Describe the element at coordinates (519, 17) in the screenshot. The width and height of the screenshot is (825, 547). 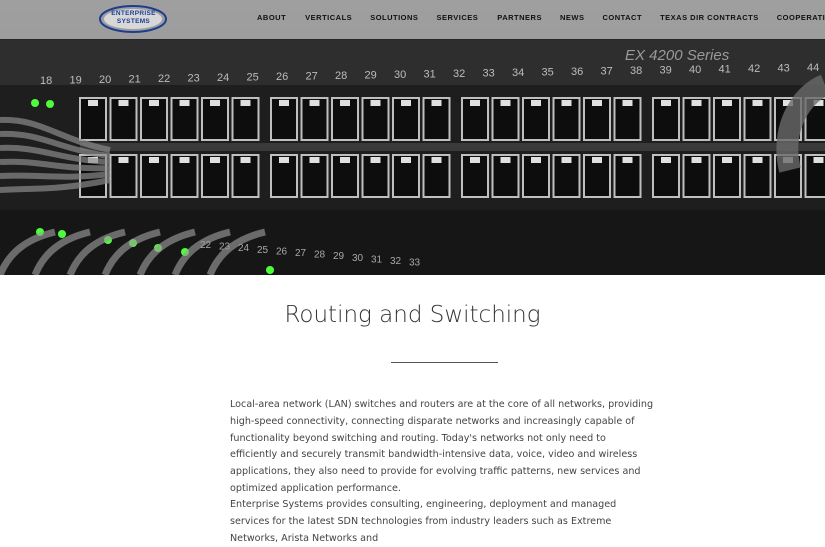
I see `nav-item-partners: PARTNERS` at that location.